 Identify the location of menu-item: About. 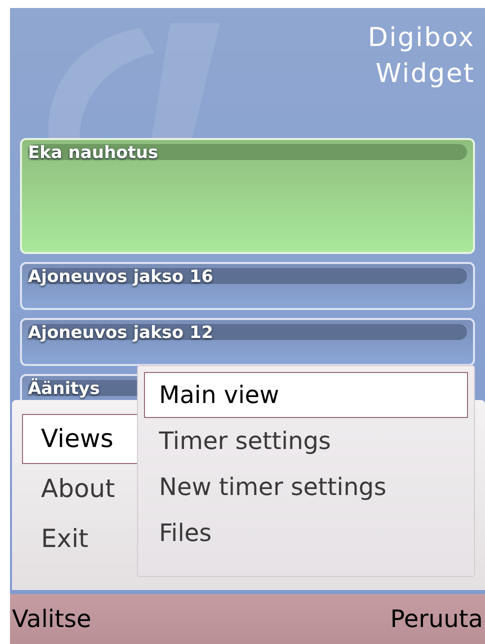
(82, 489).